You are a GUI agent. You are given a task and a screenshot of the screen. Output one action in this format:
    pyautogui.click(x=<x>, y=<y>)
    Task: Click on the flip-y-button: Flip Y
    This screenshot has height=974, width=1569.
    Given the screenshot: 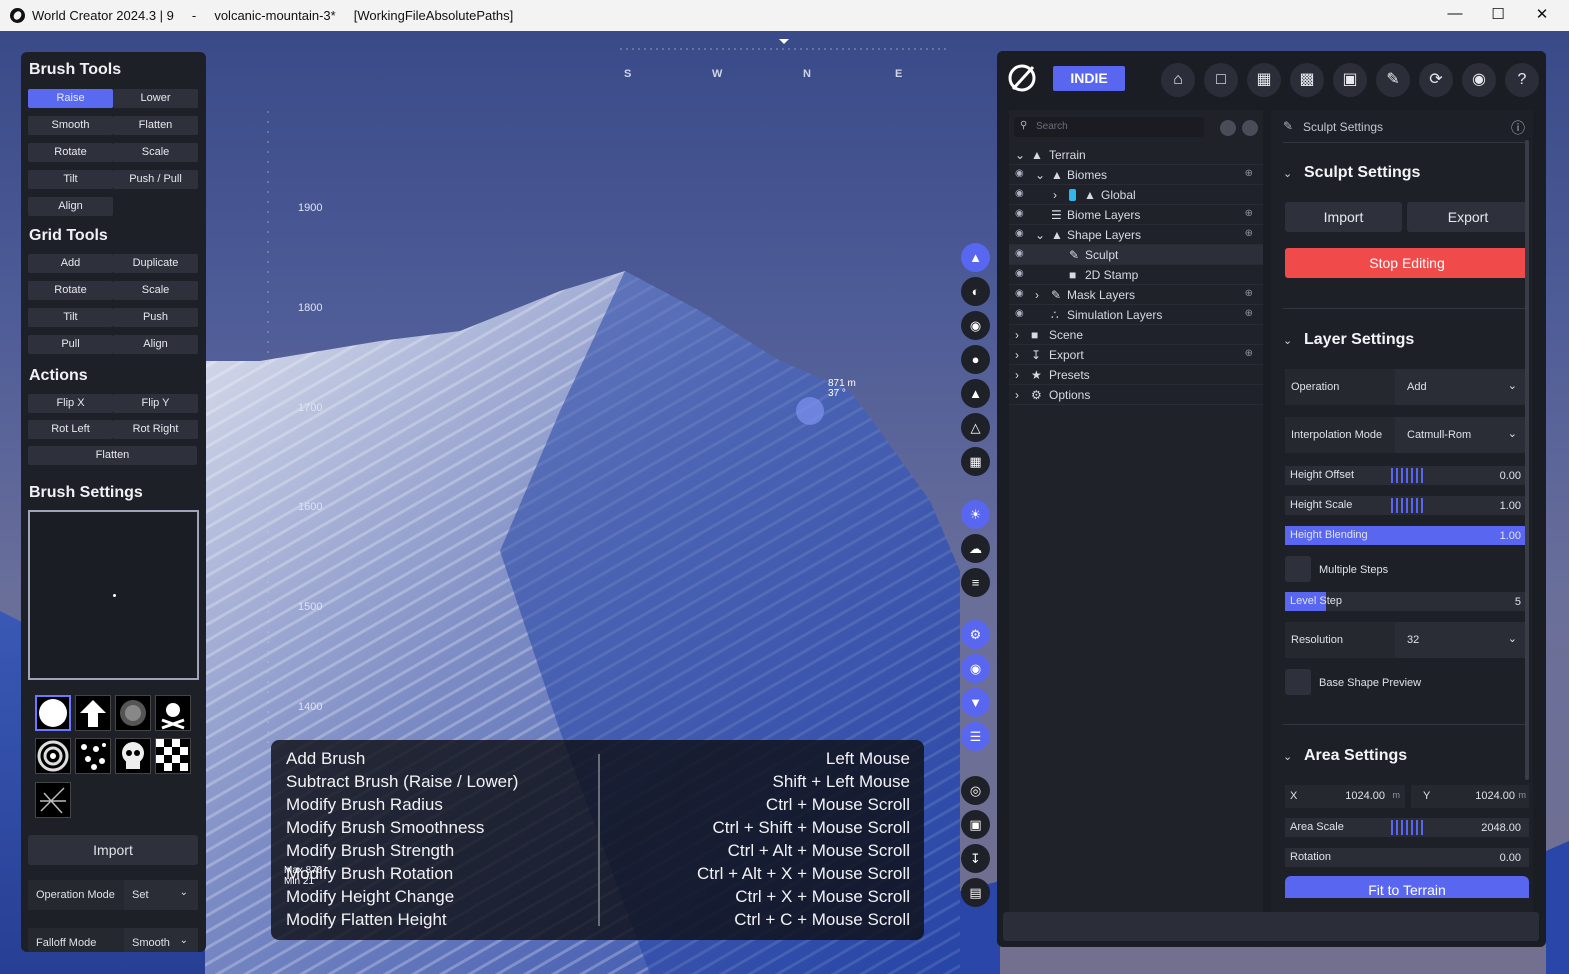 What is the action you would take?
    pyautogui.click(x=155, y=403)
    